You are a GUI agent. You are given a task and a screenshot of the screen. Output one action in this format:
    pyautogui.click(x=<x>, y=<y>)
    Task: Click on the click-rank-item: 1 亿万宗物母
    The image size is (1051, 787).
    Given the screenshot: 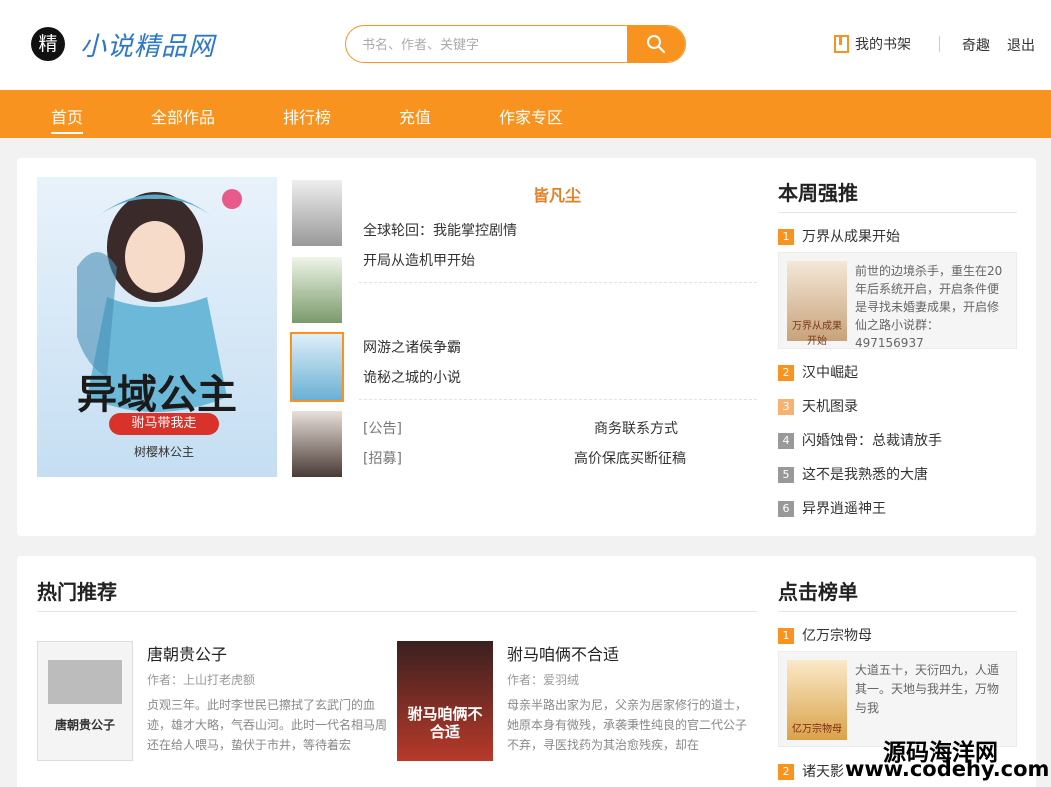 What is the action you would take?
    pyautogui.click(x=825, y=635)
    